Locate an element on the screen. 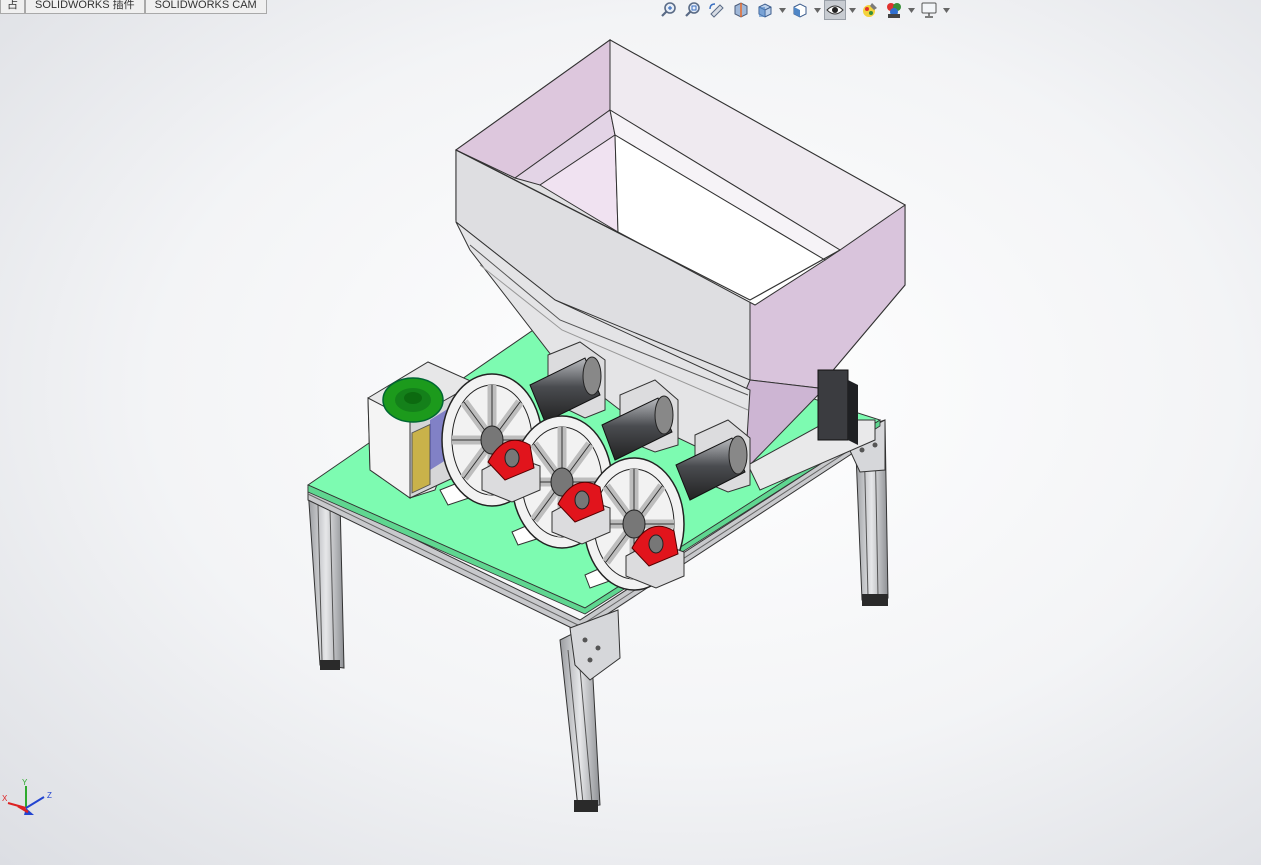 This screenshot has width=1261, height=865. command-manager-tabs: 占 SOLIDWORKS 插件 SOLIDWORKS CAM is located at coordinates (133, 7).